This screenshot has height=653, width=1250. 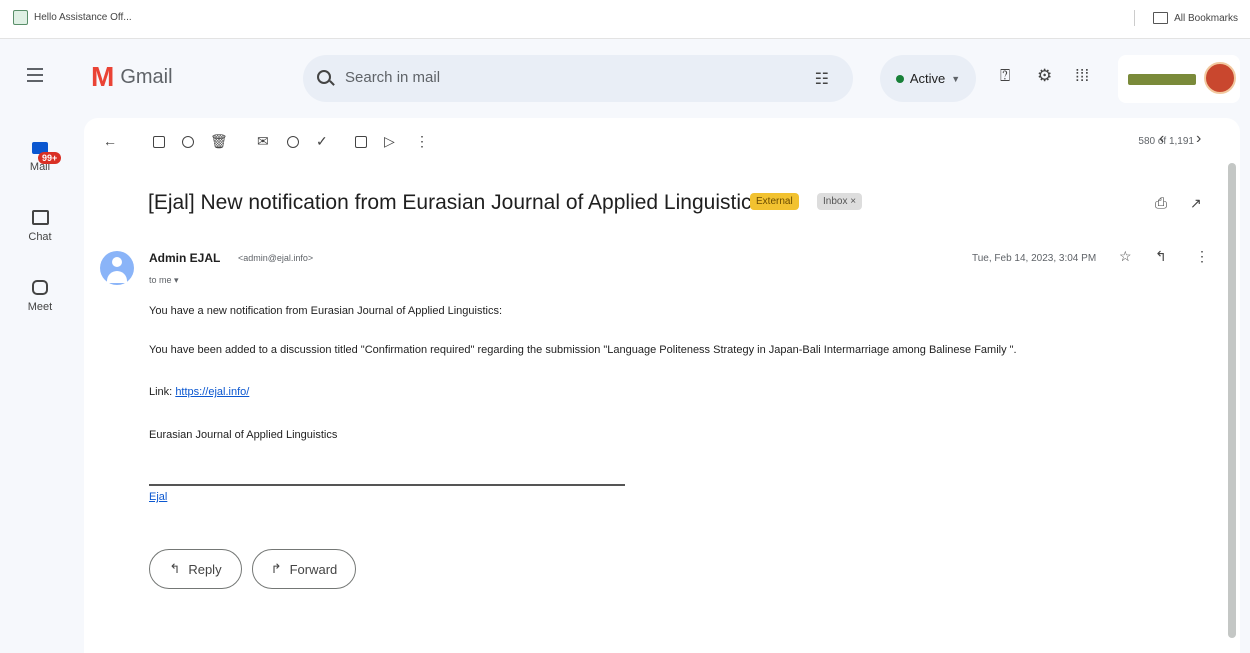 What do you see at coordinates (625, 19) in the screenshot?
I see `bookmarks-bar: Hello Assistance Off... All Bookmarks` at bounding box center [625, 19].